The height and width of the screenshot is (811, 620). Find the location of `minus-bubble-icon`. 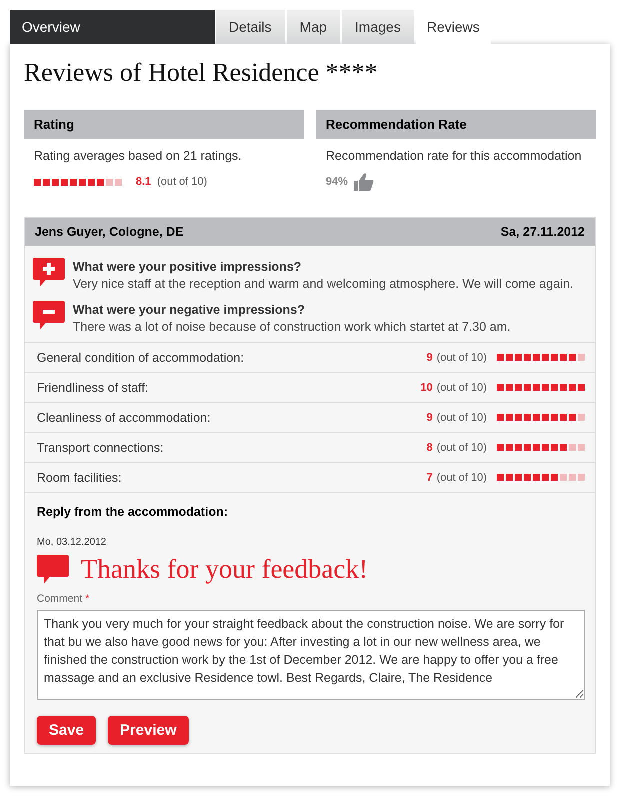

minus-bubble-icon is located at coordinates (49, 315).